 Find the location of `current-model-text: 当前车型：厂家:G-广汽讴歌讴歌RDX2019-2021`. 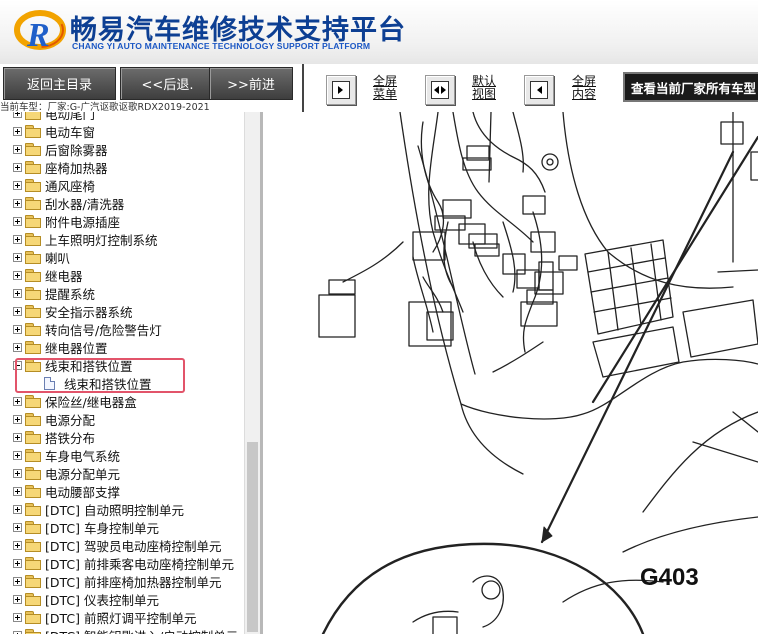

current-model-text: 当前车型：厂家:G-广汽讴歌讴歌RDX2019-2021 is located at coordinates (105, 107).